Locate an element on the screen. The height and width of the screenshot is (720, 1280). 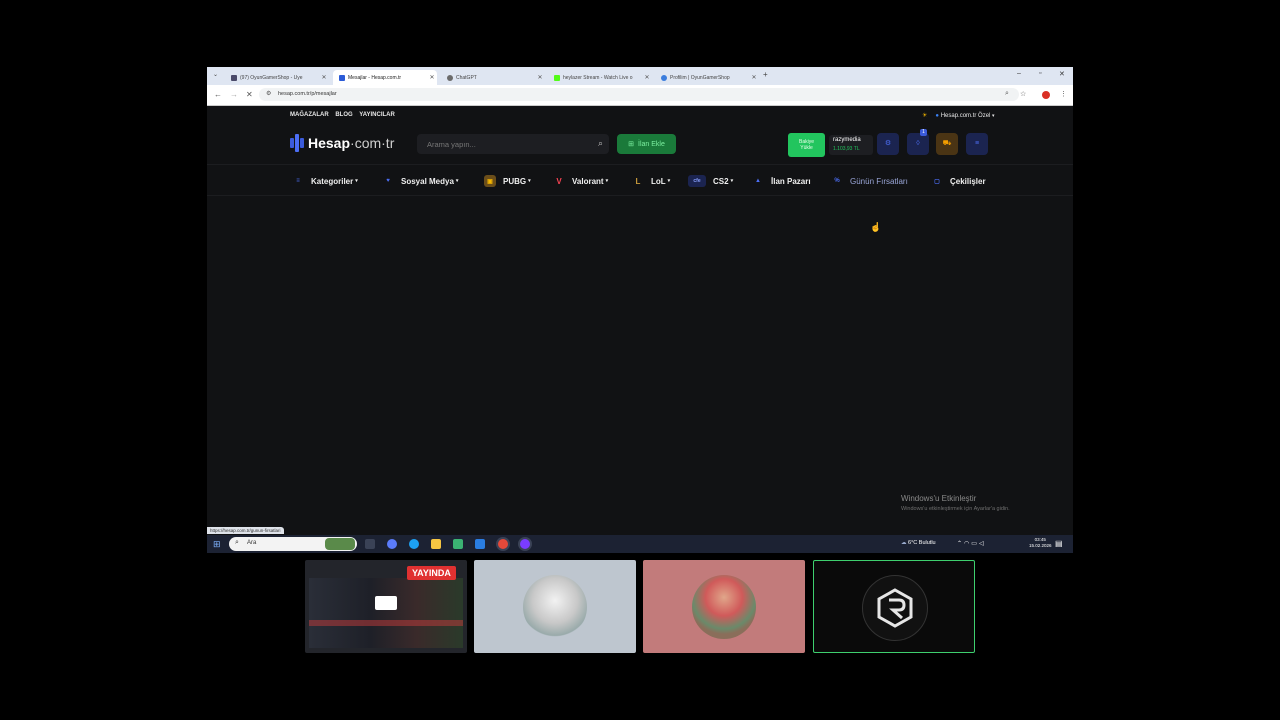
copilot-icon is located at coordinates (392, 544).